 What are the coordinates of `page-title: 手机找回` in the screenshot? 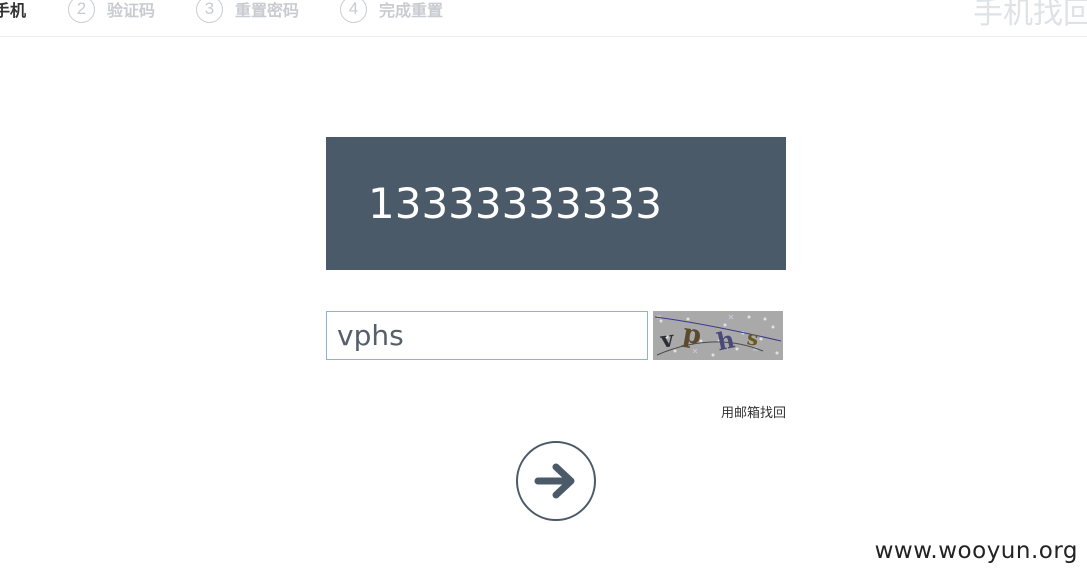 It's located at (1030, 15).